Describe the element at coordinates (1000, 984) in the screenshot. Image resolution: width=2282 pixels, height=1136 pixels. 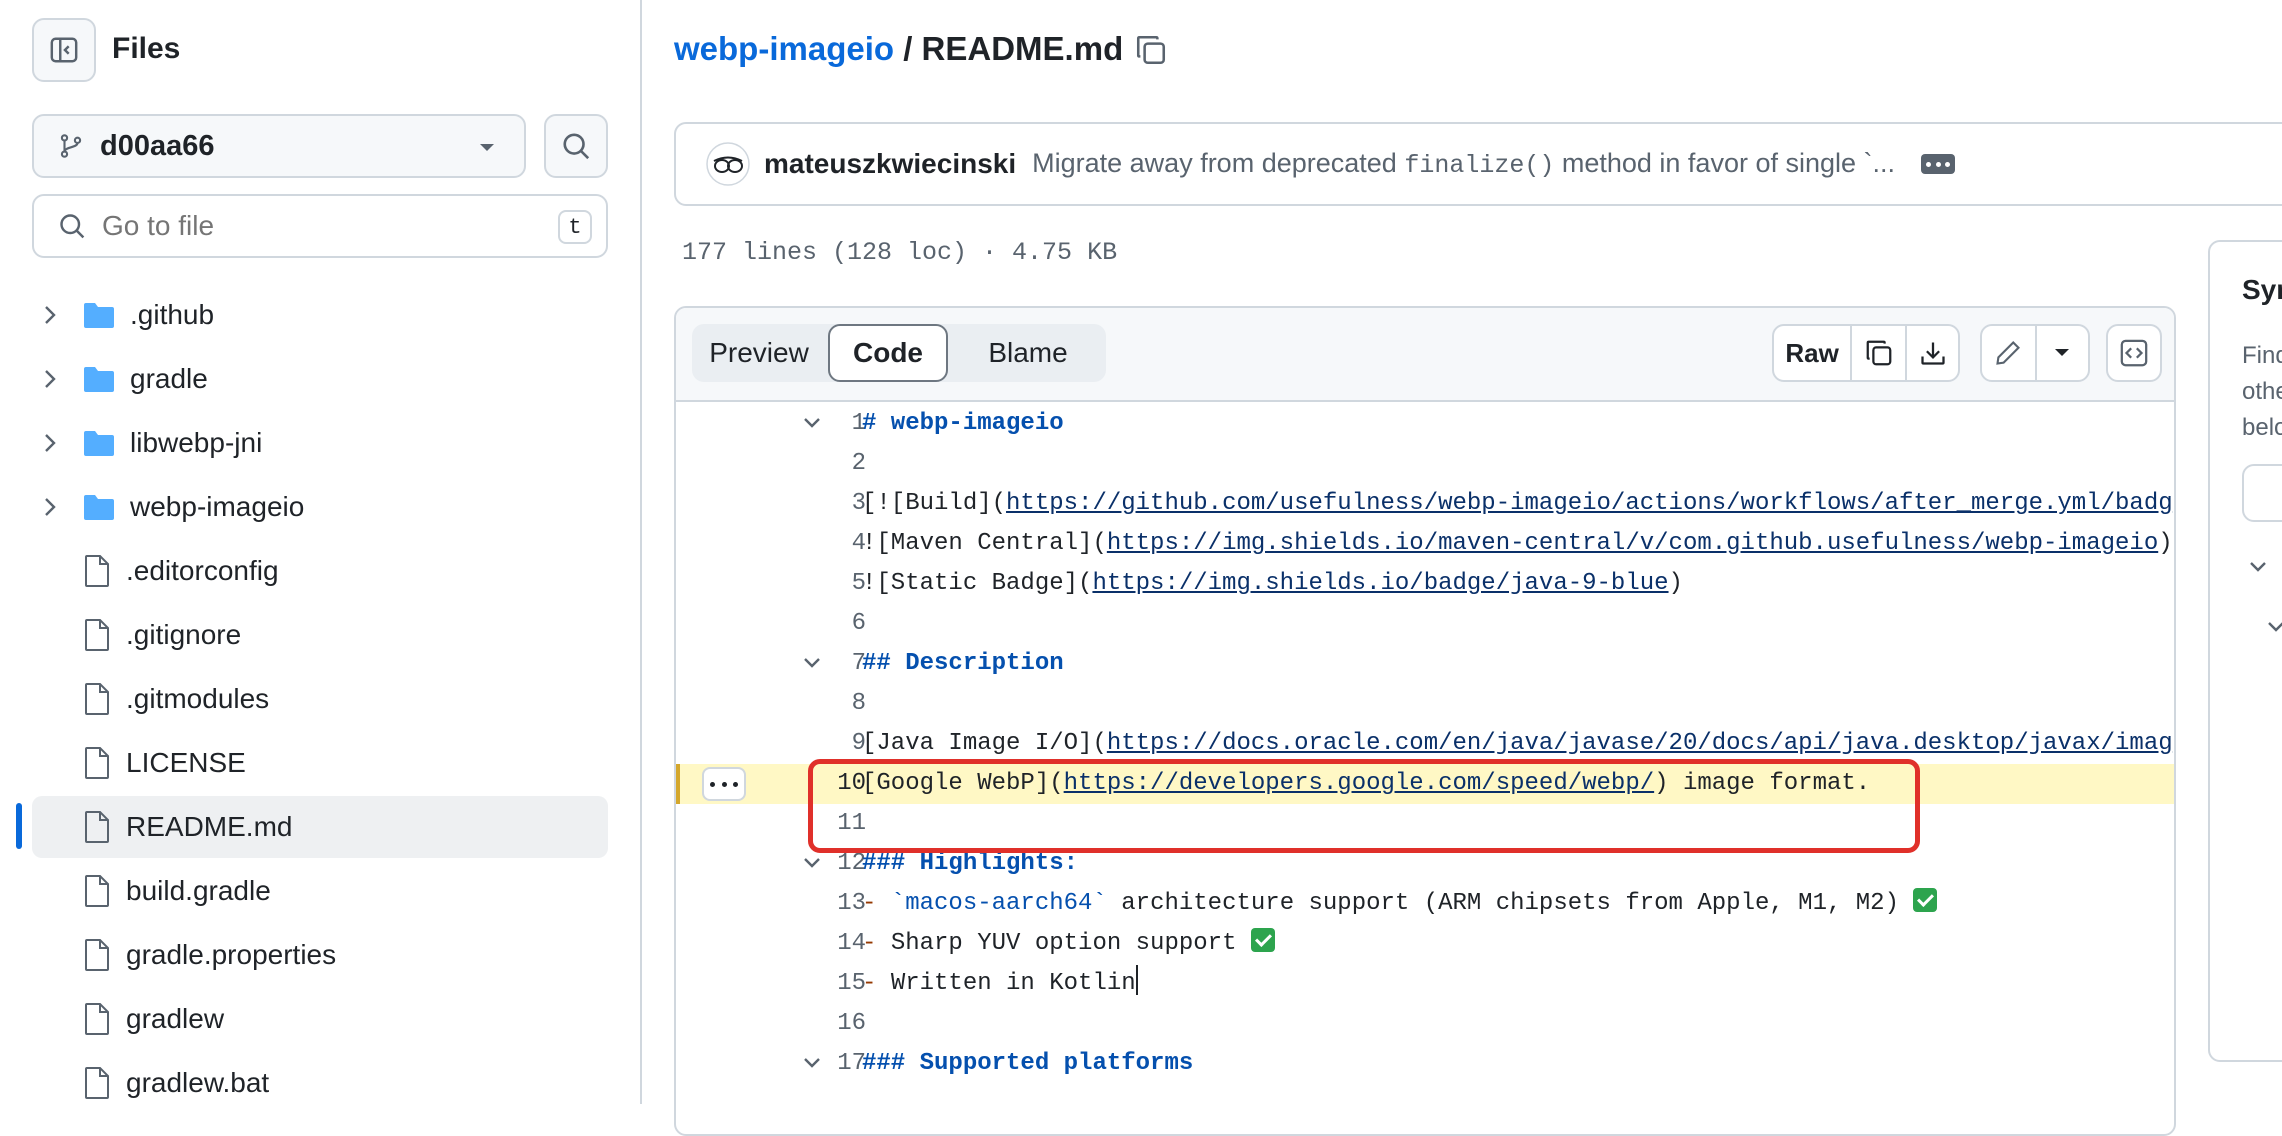
I see `code-line-text: - Written in Kotlin` at that location.